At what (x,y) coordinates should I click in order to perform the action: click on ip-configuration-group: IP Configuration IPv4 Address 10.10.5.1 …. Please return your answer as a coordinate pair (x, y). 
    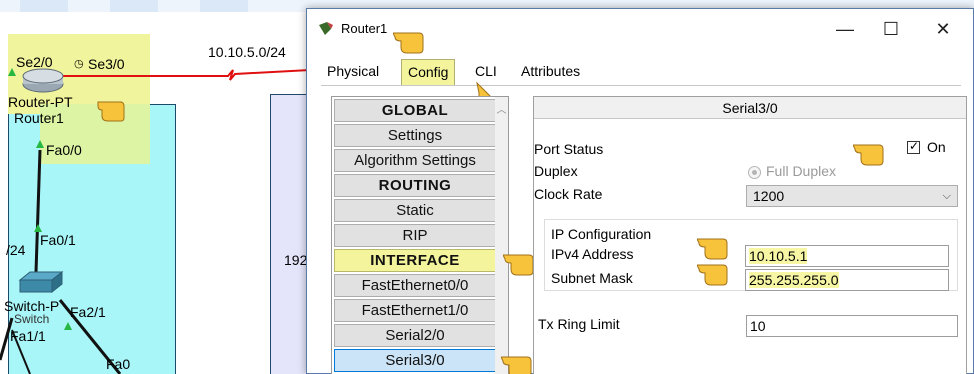
    Looking at the image, I should click on (751, 255).